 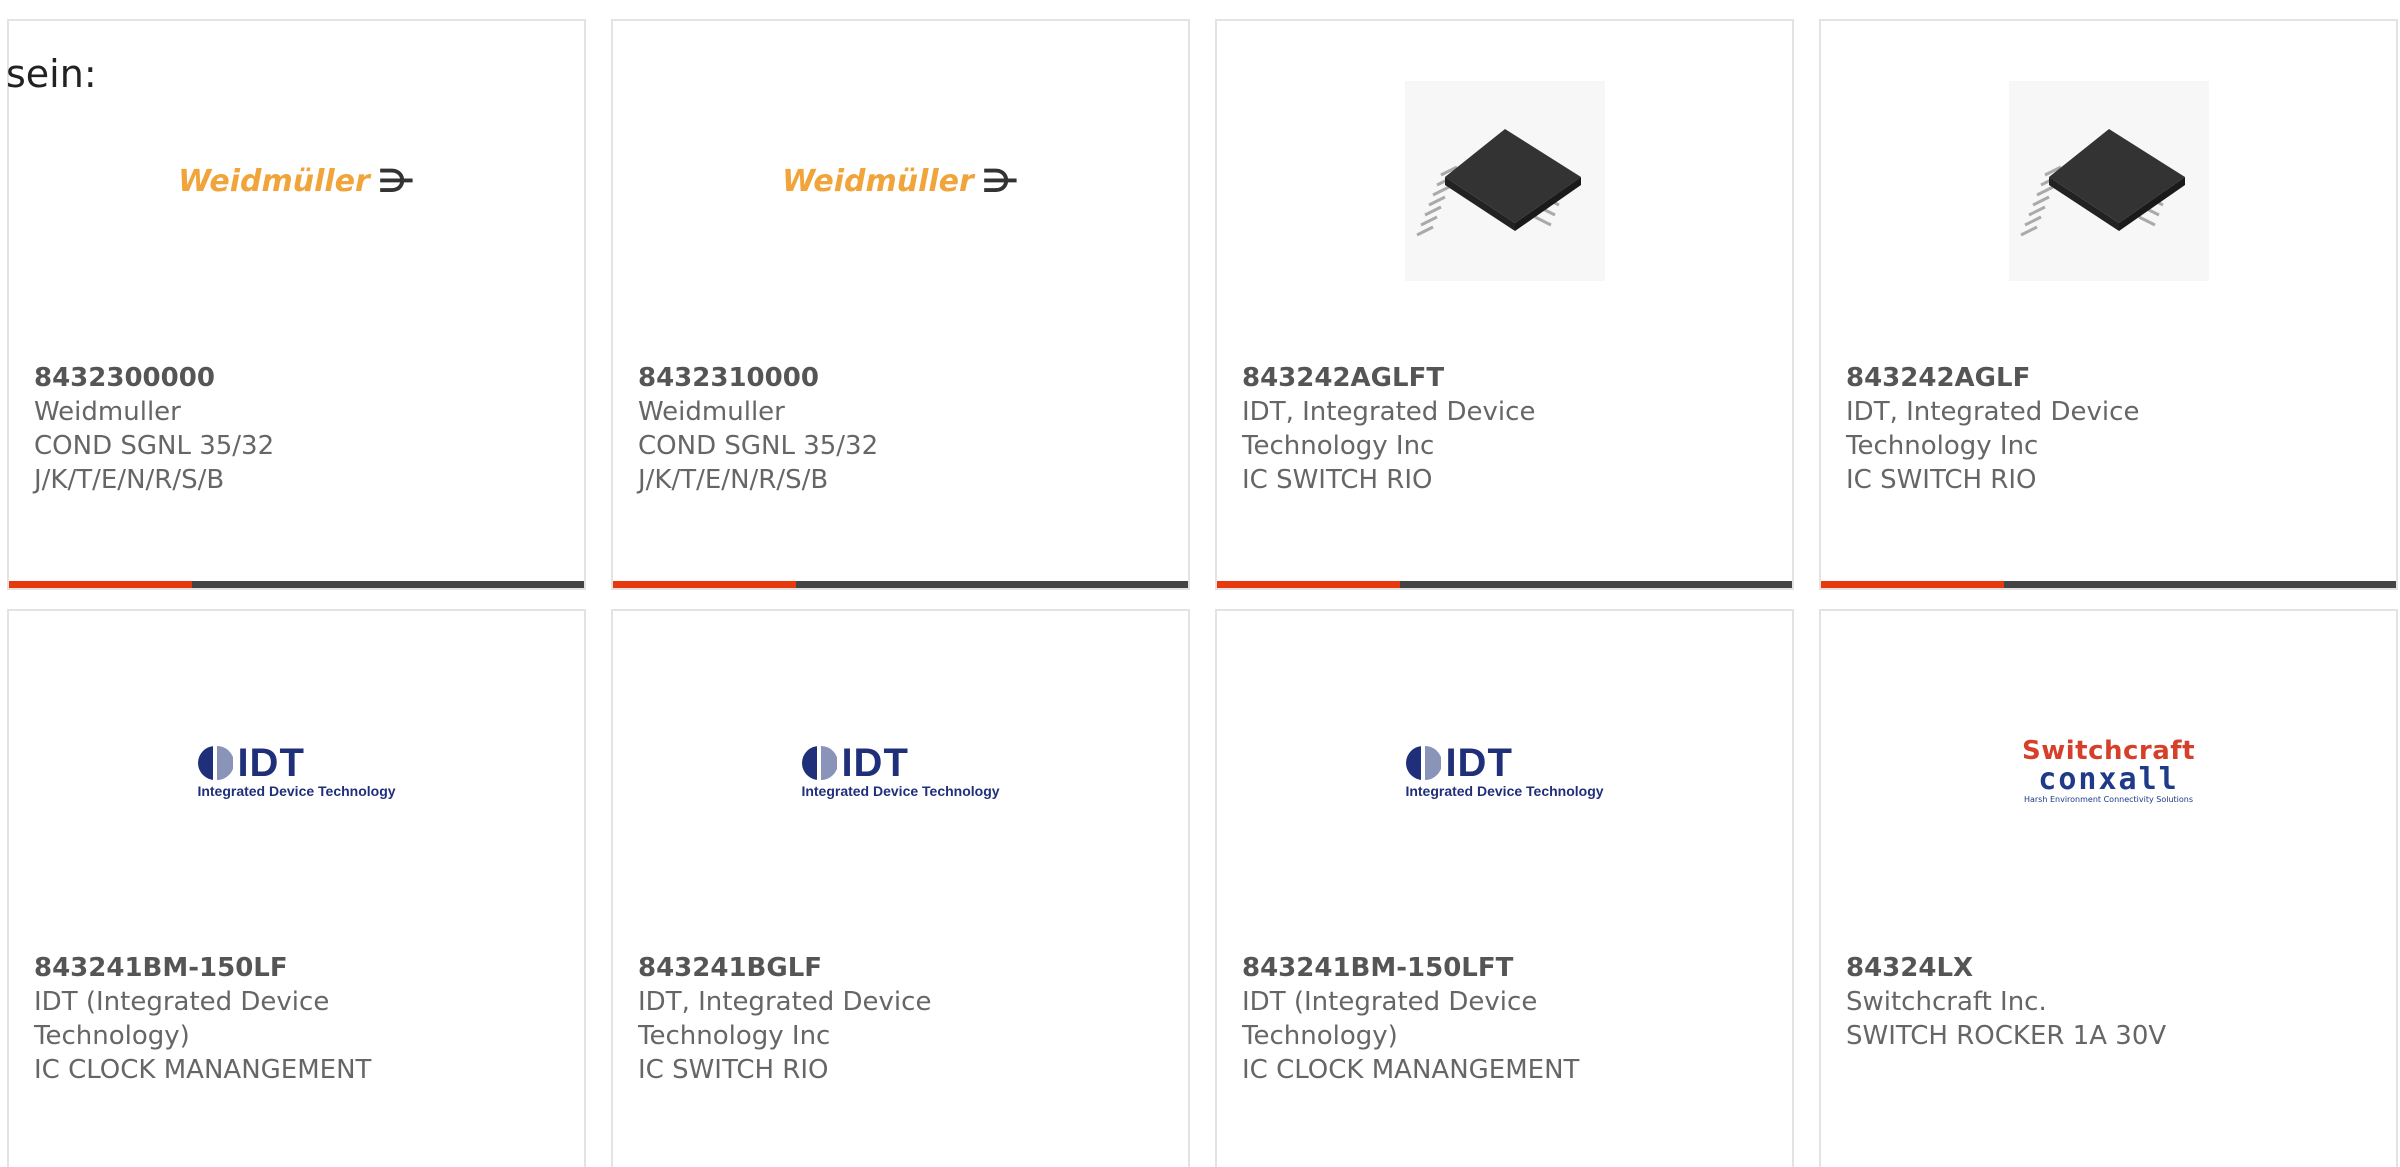 What do you see at coordinates (2108, 799) in the screenshot?
I see `switchcraft-logo-tagline: Harsh Environment Connectivity Solutions` at bounding box center [2108, 799].